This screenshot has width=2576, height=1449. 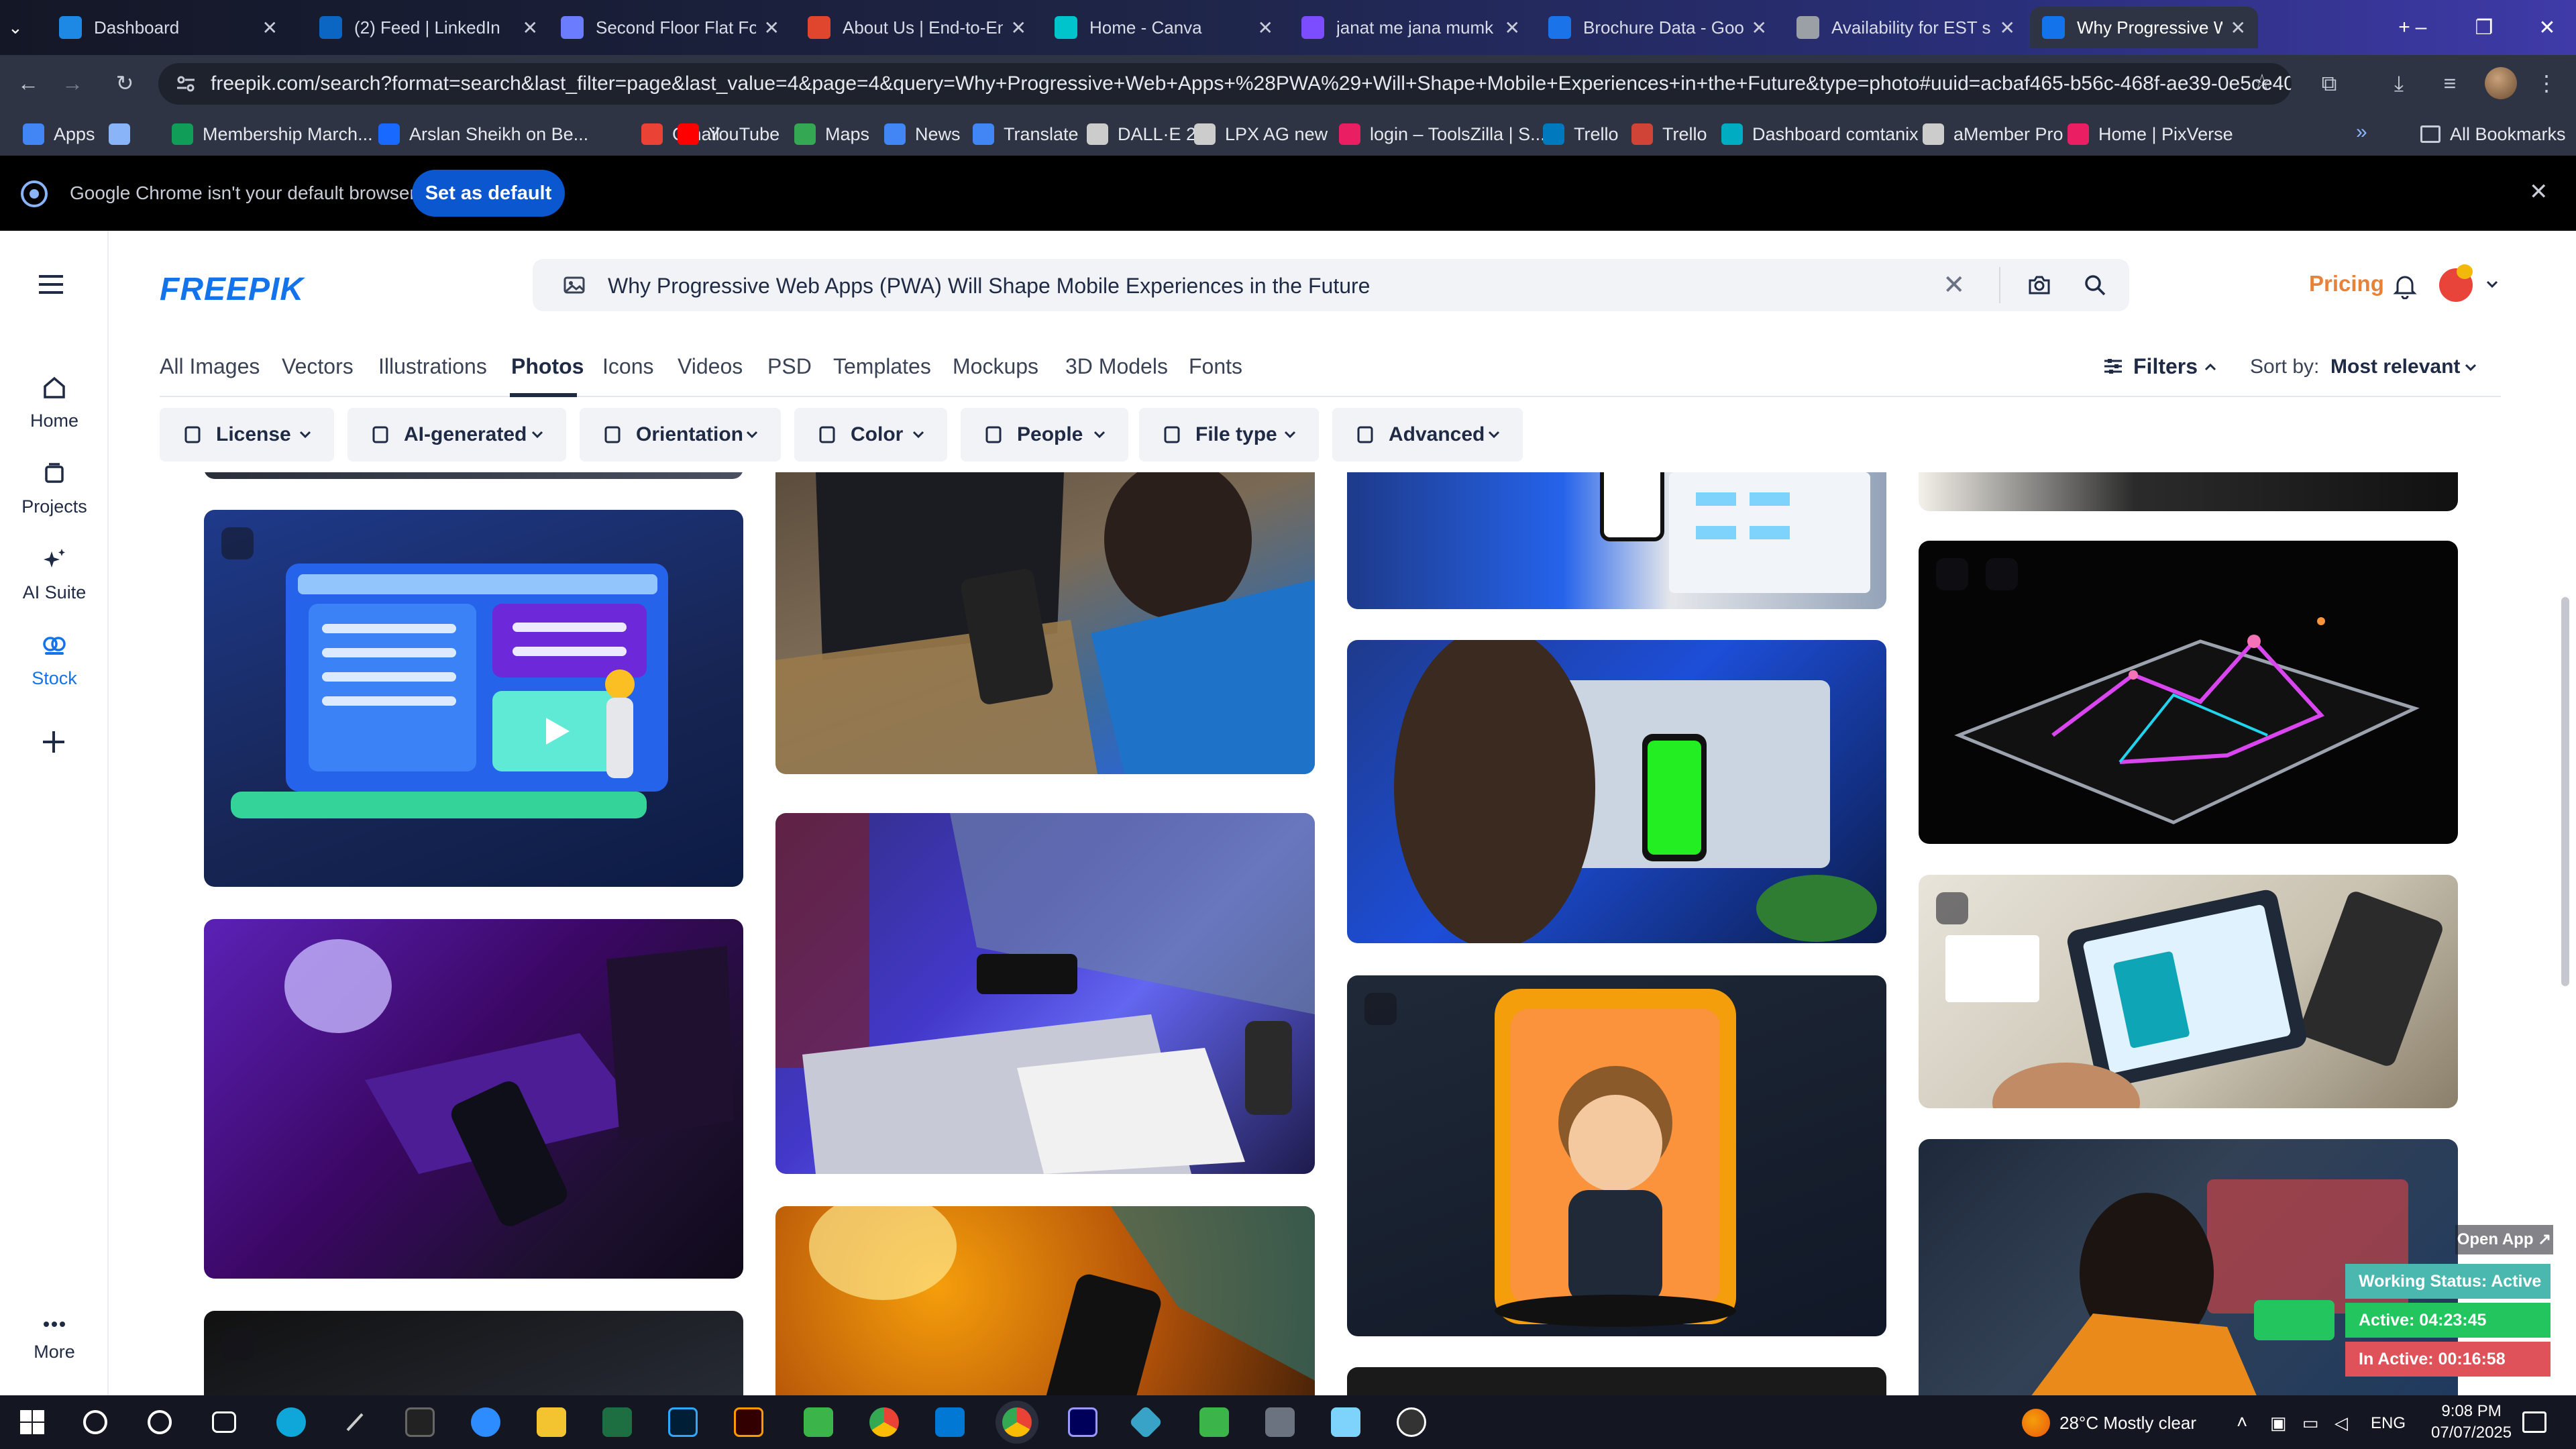 I want to click on chevron-up-icon, so click(x=2210, y=367).